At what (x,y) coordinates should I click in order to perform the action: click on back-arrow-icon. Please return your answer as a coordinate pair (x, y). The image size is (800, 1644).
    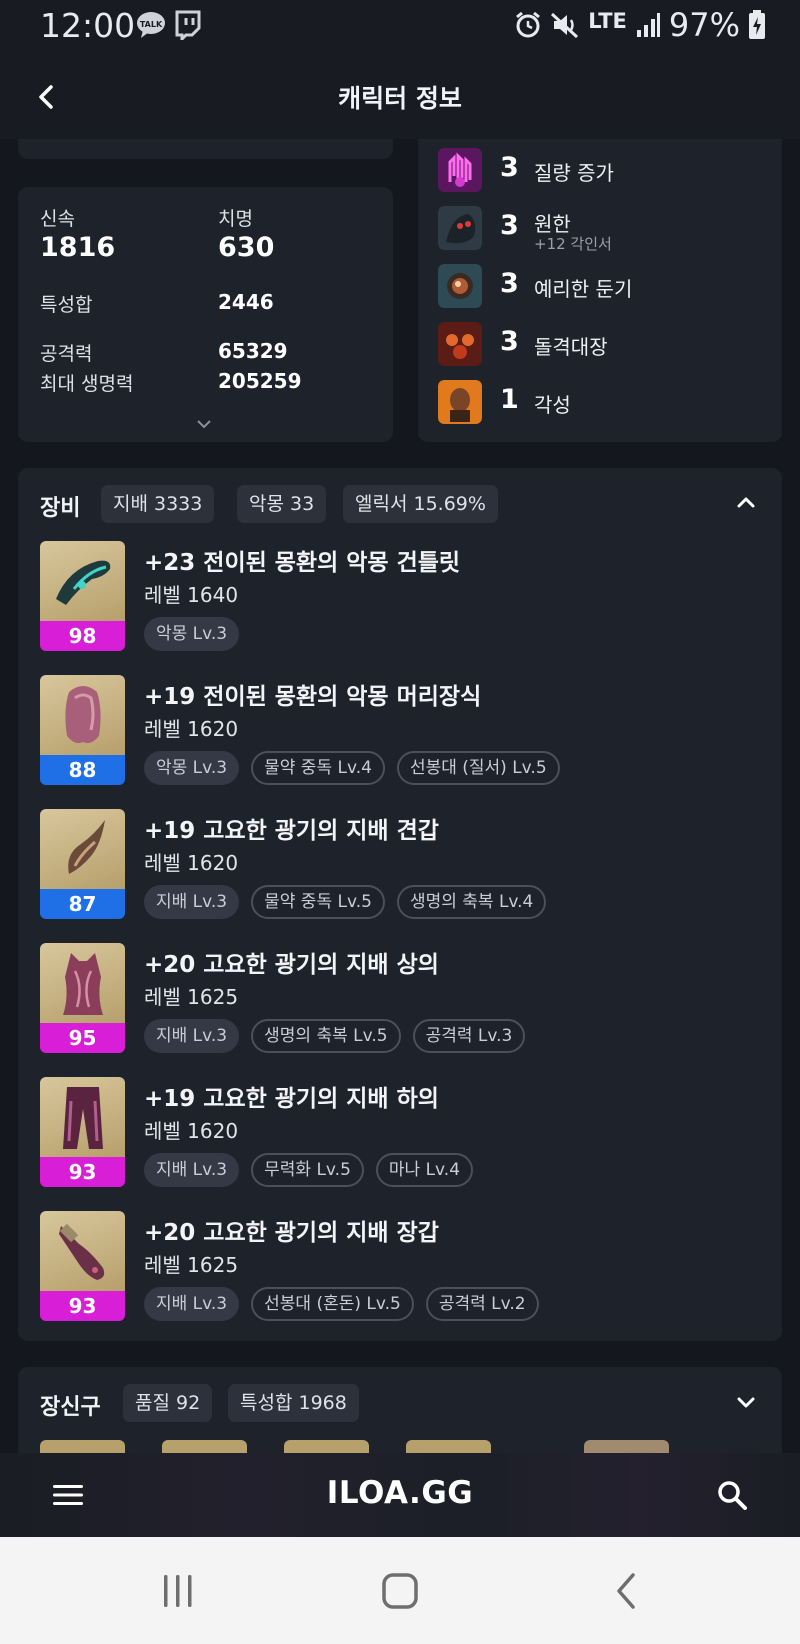
    Looking at the image, I should click on (626, 1591).